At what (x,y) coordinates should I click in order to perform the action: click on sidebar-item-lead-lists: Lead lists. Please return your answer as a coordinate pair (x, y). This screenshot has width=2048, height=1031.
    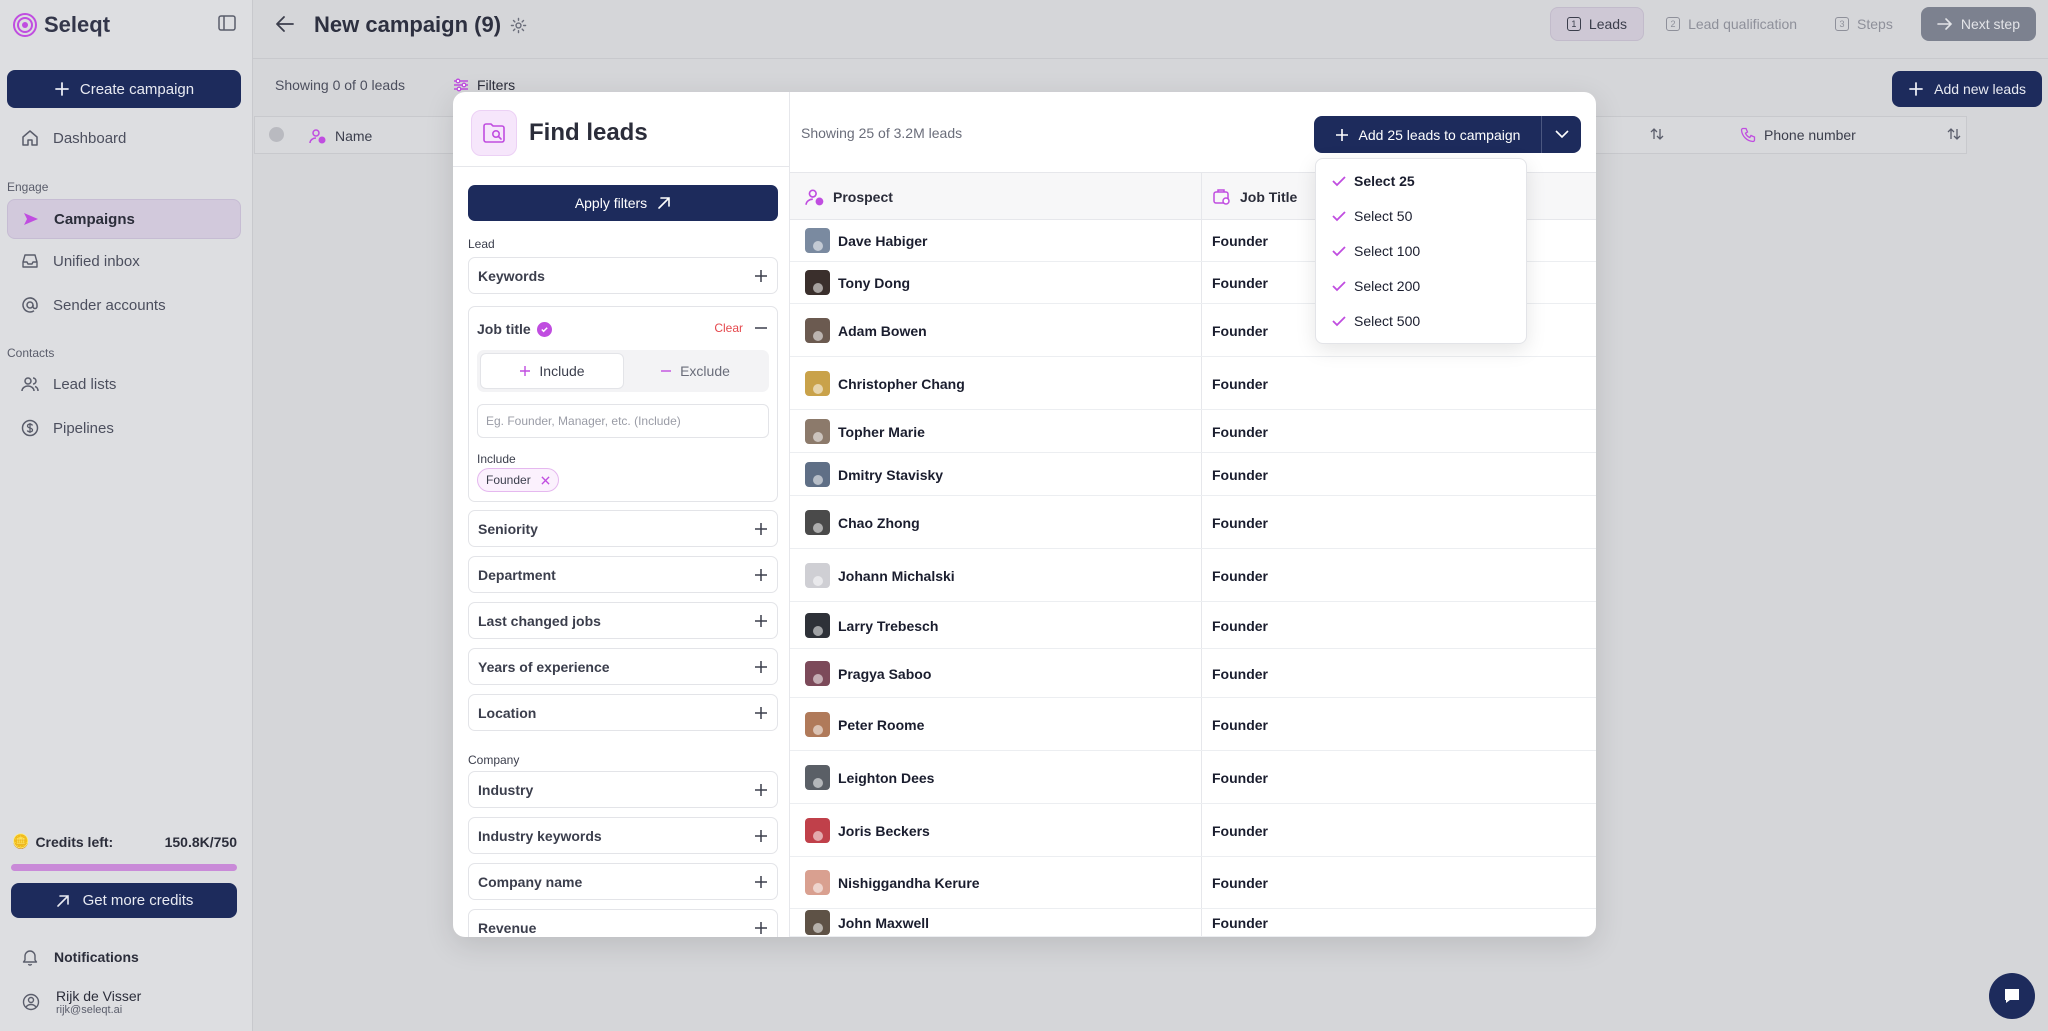
    Looking at the image, I should click on (124, 384).